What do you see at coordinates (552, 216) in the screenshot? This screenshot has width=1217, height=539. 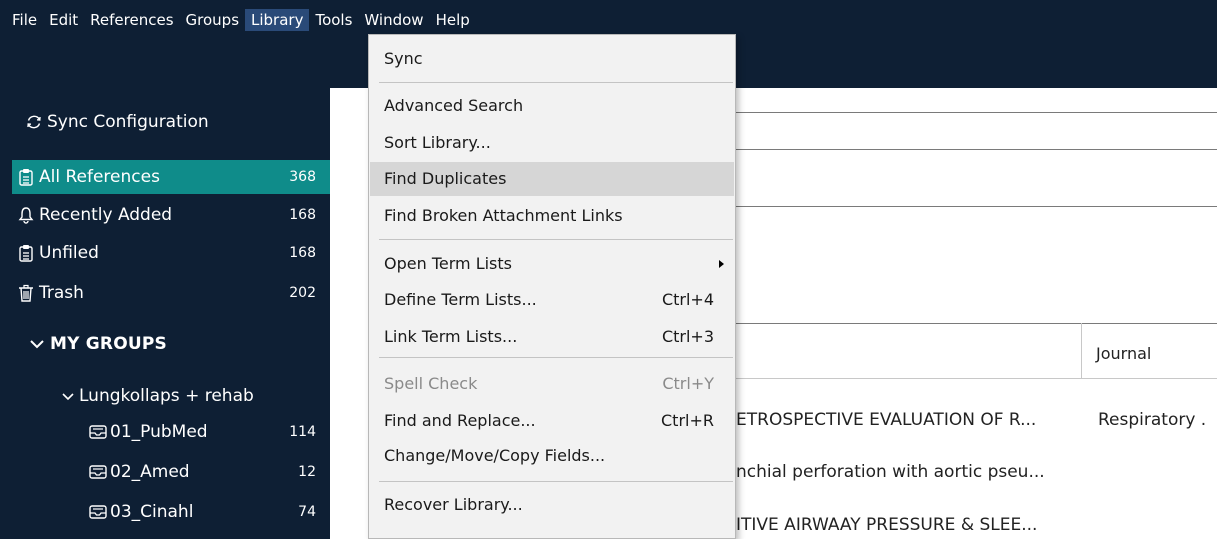 I see `menu-item-find-broken-links: Find Broken Attachment Links` at bounding box center [552, 216].